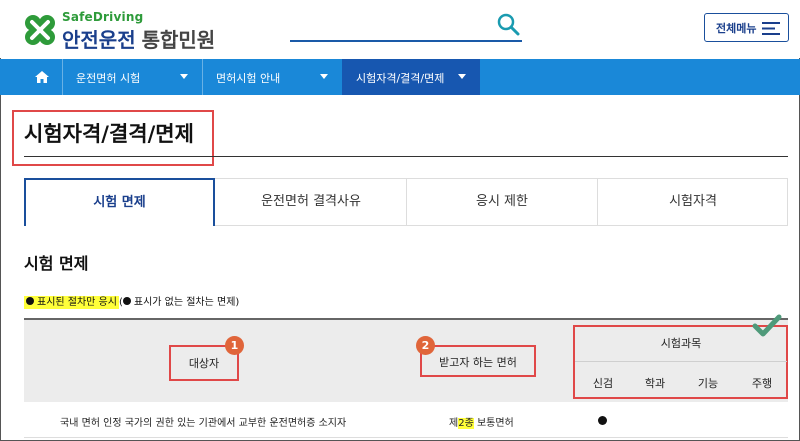 This screenshot has width=800, height=441. Describe the element at coordinates (502, 202) in the screenshot. I see `tab-restriction: 응시 제한` at that location.